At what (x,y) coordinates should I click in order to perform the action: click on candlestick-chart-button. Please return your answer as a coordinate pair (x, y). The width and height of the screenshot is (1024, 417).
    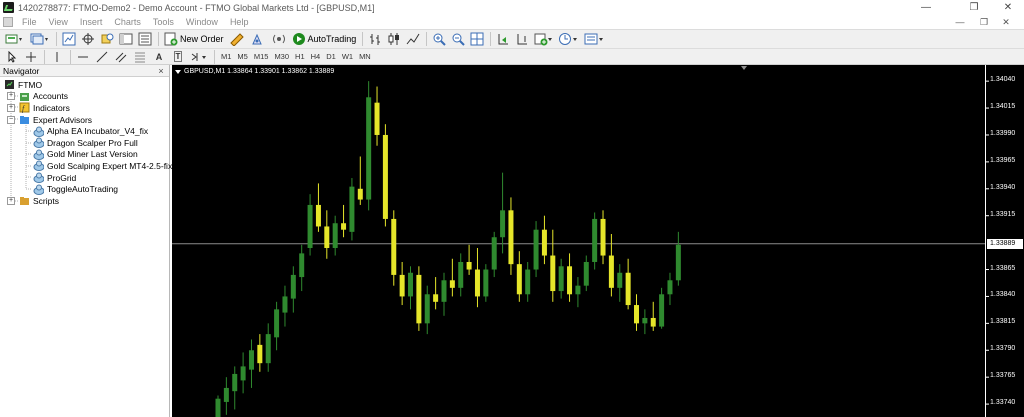
    Looking at the image, I should click on (394, 39).